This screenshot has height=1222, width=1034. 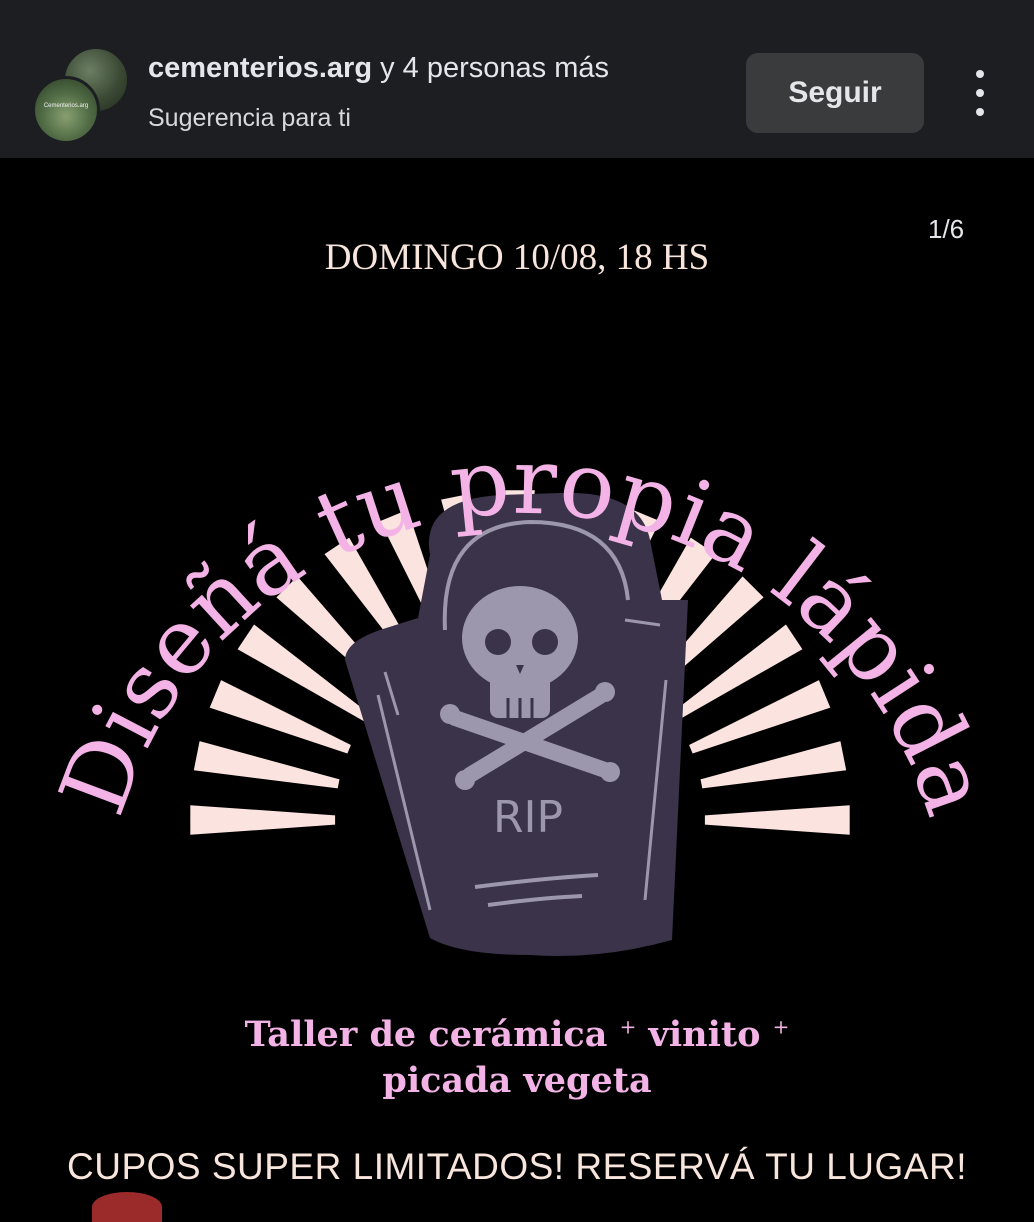 I want to click on avatar-label: Cementerios.arg, so click(x=66, y=106).